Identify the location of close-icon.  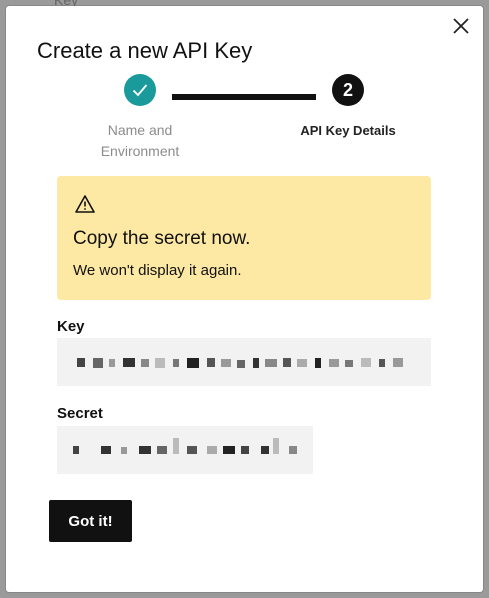
(461, 26).